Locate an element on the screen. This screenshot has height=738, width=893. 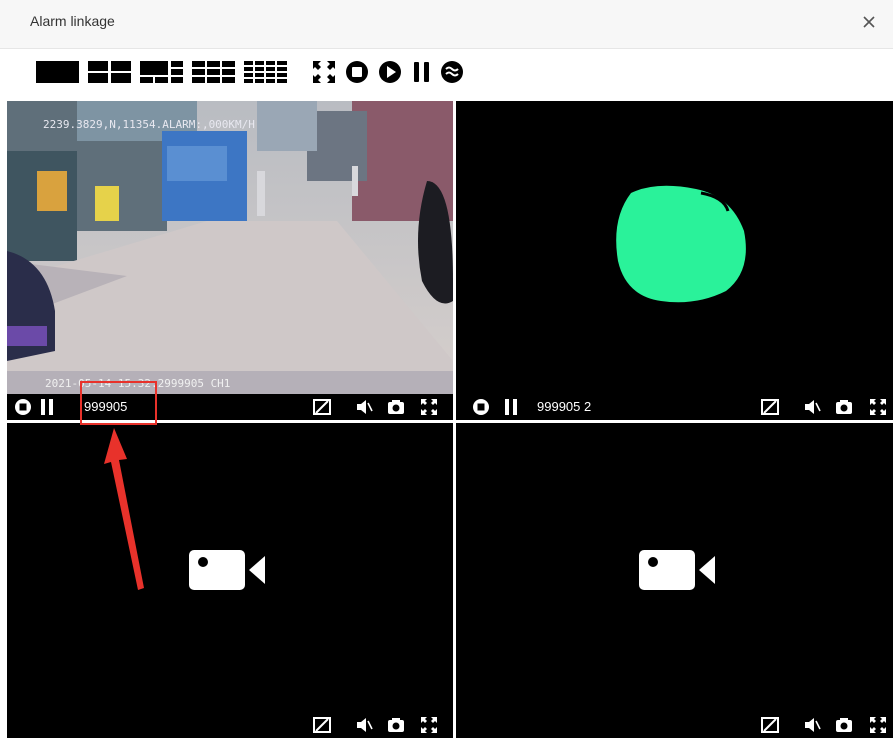
stream-icon is located at coordinates (452, 72).